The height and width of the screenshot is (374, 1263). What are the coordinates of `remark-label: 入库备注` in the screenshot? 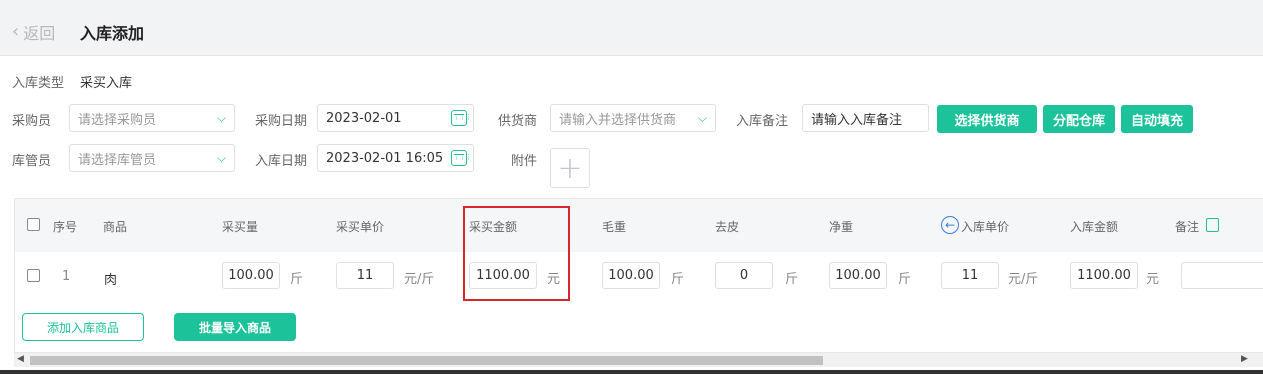 It's located at (762, 121).